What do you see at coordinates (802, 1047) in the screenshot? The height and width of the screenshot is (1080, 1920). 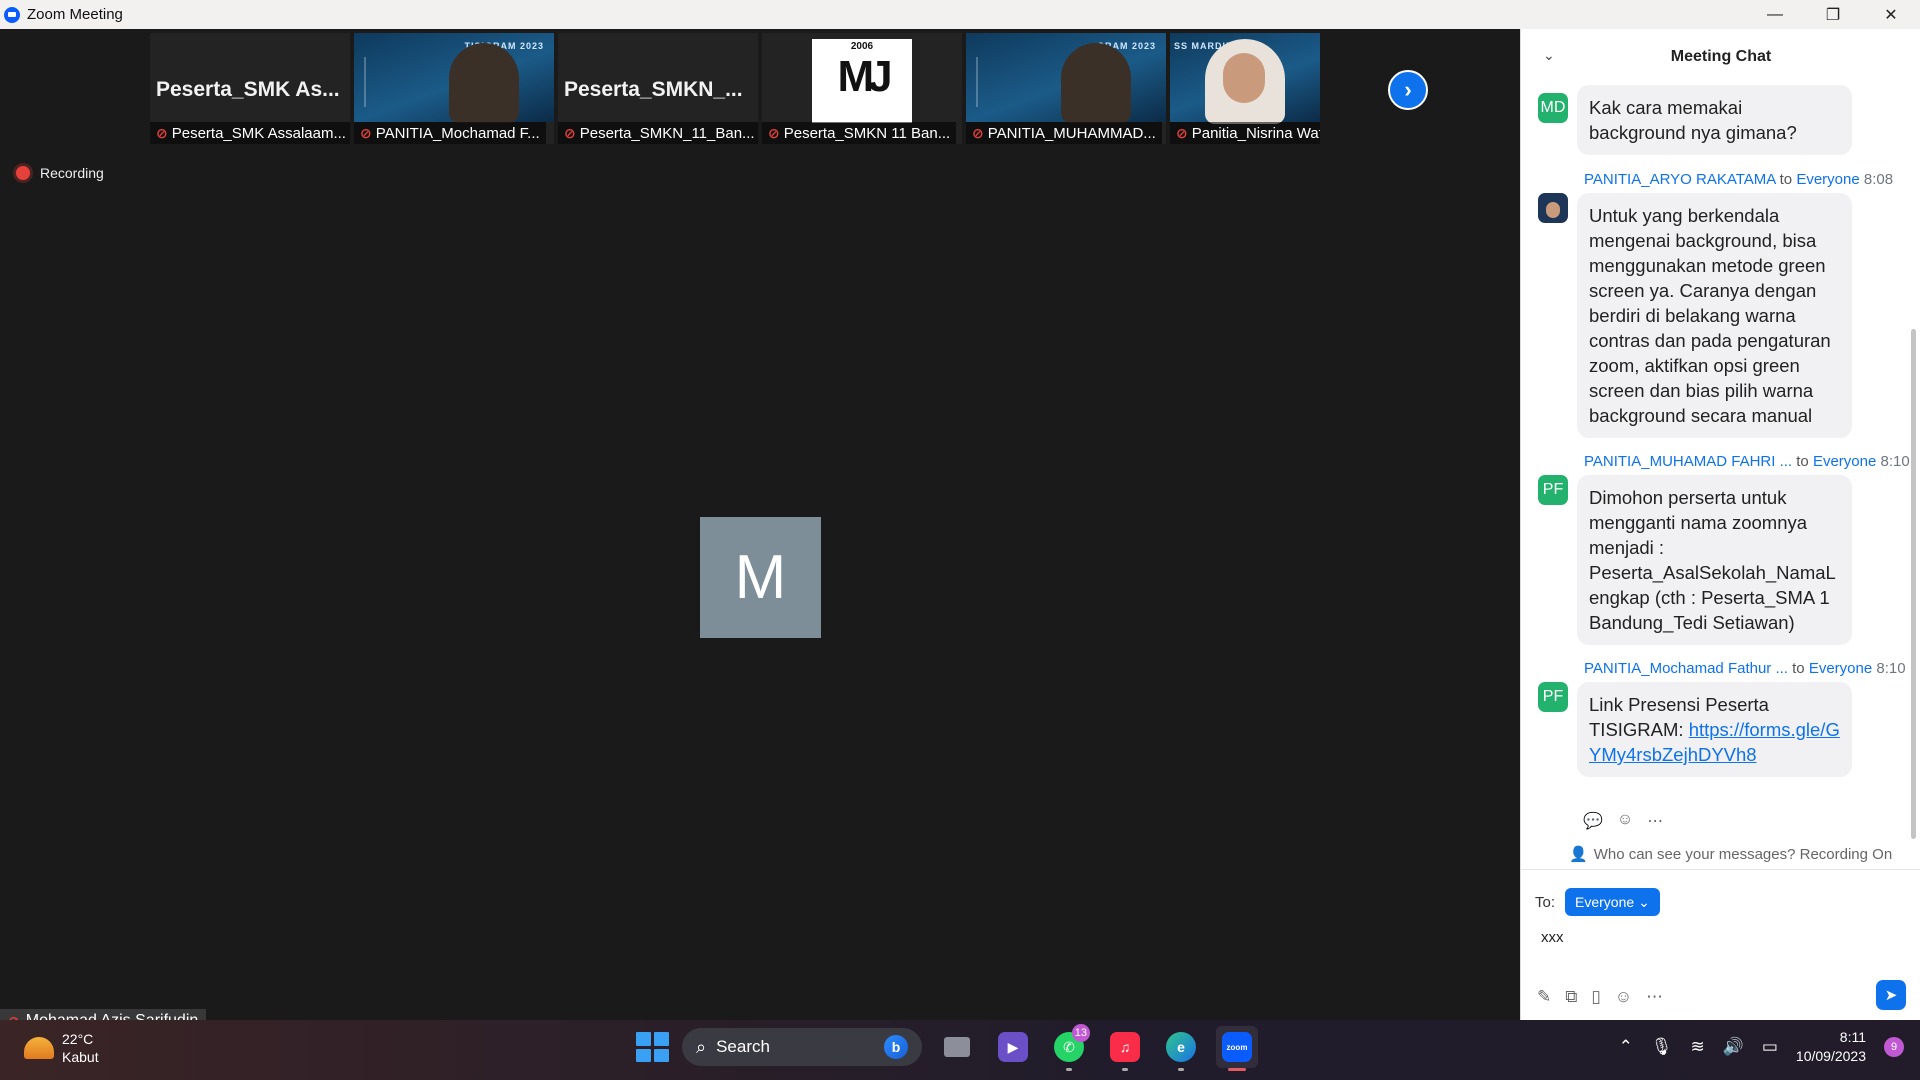 I see `taskbar-search: ⌕ Search b` at bounding box center [802, 1047].